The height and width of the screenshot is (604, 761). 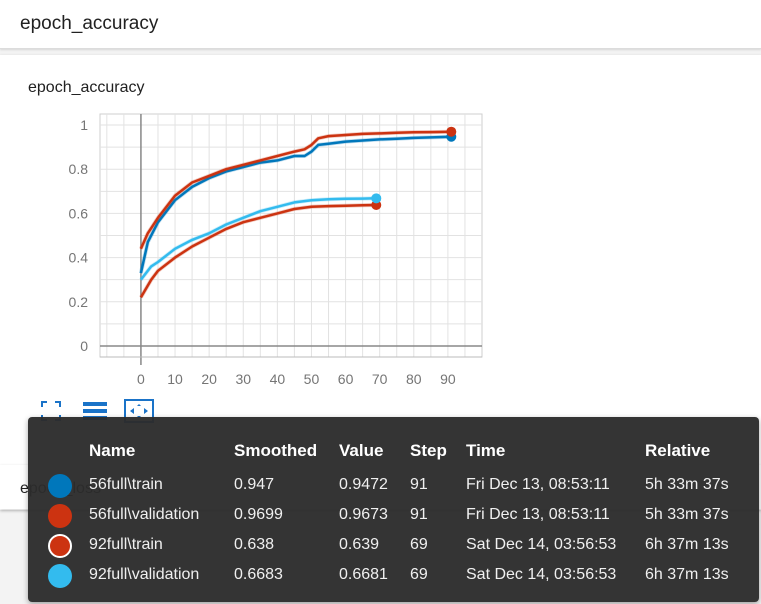 What do you see at coordinates (258, 514) in the screenshot?
I see `row-smoothed: 0.9699` at bounding box center [258, 514].